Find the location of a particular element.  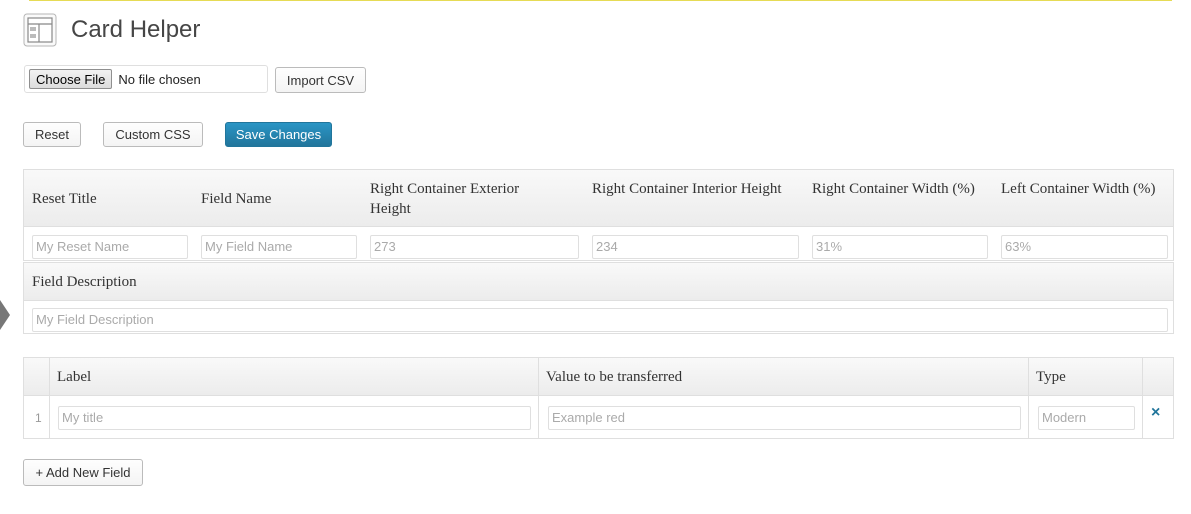

field-name-header: Field Name is located at coordinates (236, 199).